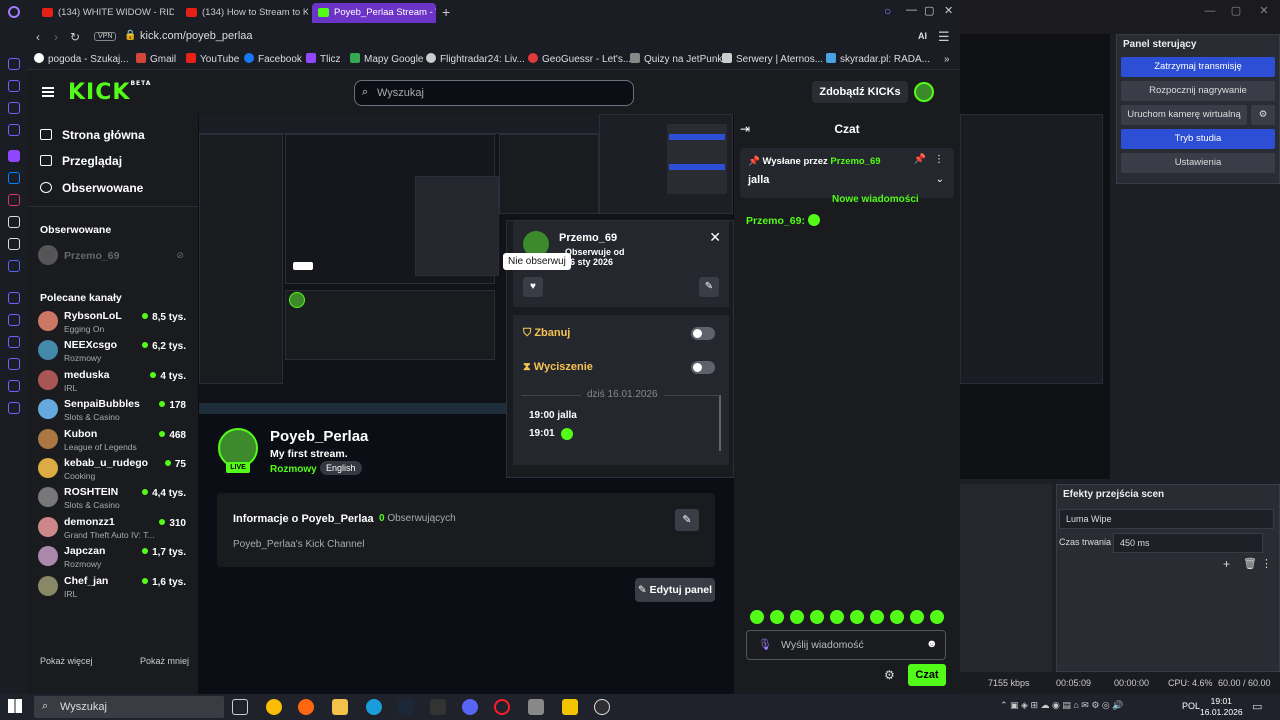 The image size is (1280, 720). What do you see at coordinates (75, 37) in the screenshot?
I see `reload-icon: ↻` at bounding box center [75, 37].